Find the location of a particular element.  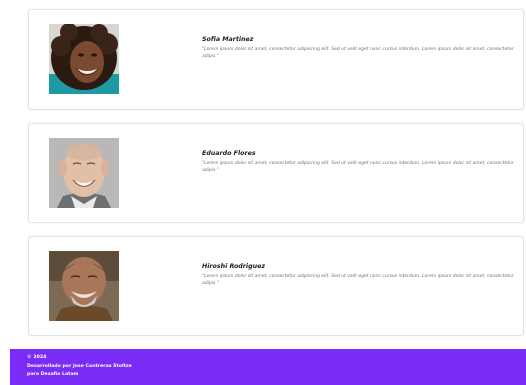

testimonial-name: Hiroshi Rodriguez is located at coordinates (233, 266).